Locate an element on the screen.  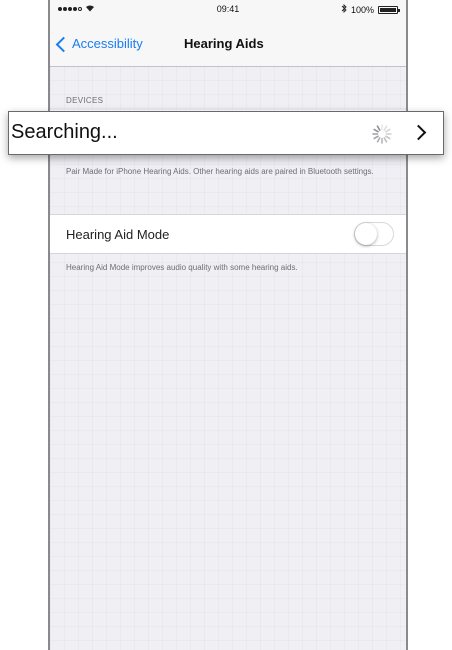
hearing-aid-mode-row: Hearing Aid Mode is located at coordinates (228, 234).